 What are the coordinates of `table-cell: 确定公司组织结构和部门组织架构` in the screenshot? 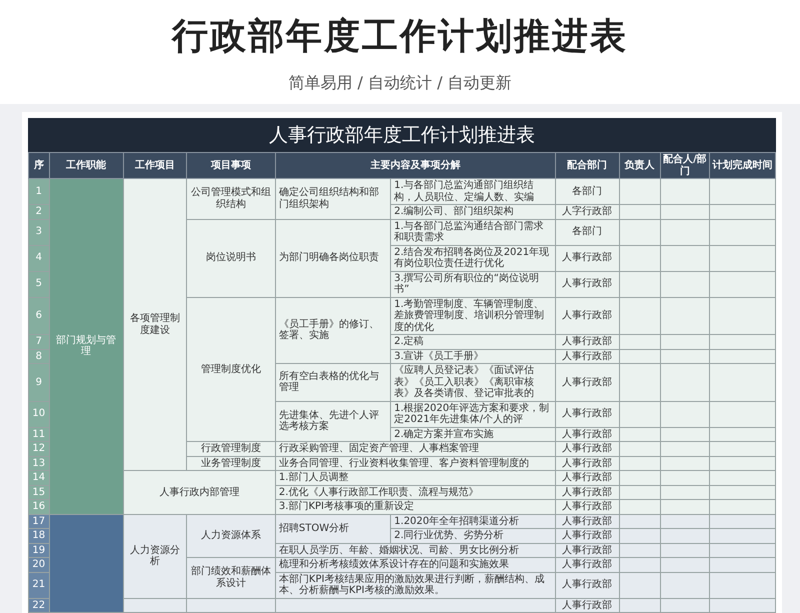 It's located at (333, 198).